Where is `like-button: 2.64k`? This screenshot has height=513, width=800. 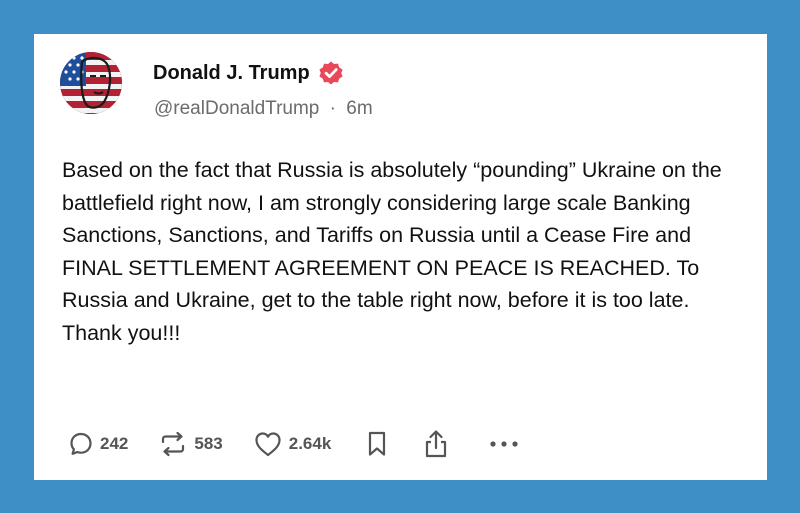
like-button: 2.64k is located at coordinates (292, 444).